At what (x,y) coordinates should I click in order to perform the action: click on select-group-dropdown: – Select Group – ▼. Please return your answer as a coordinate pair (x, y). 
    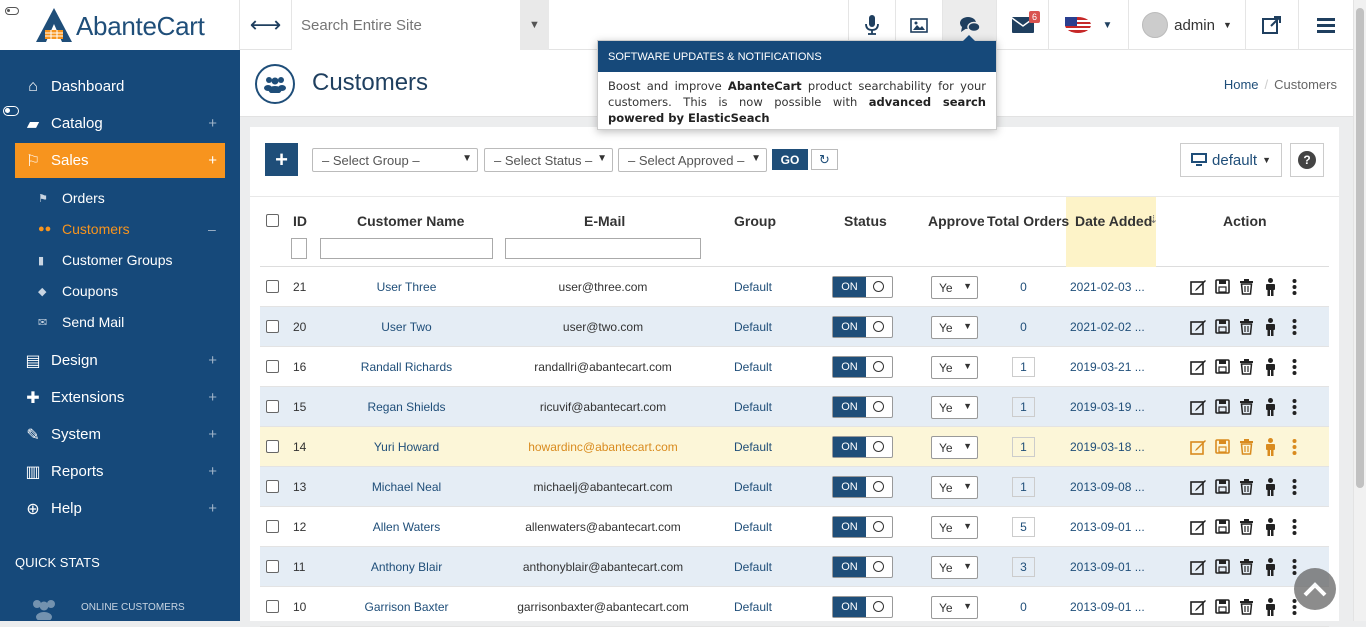
    Looking at the image, I should click on (395, 160).